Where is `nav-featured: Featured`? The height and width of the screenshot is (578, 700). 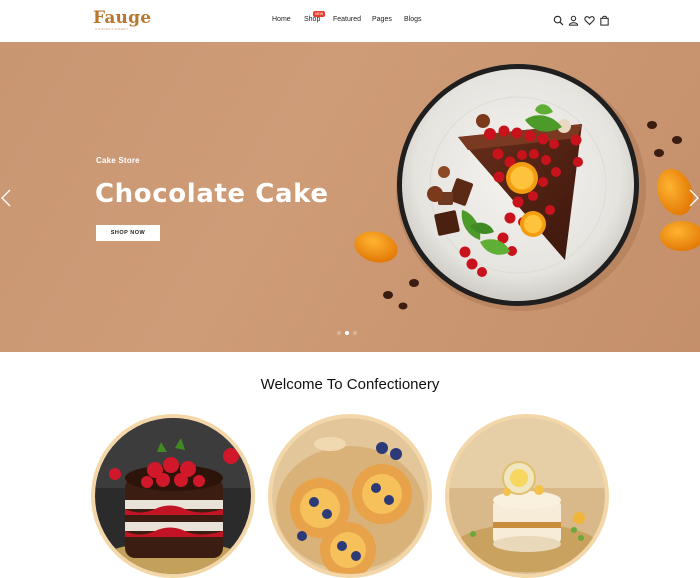
nav-featured: Featured is located at coordinates (347, 19).